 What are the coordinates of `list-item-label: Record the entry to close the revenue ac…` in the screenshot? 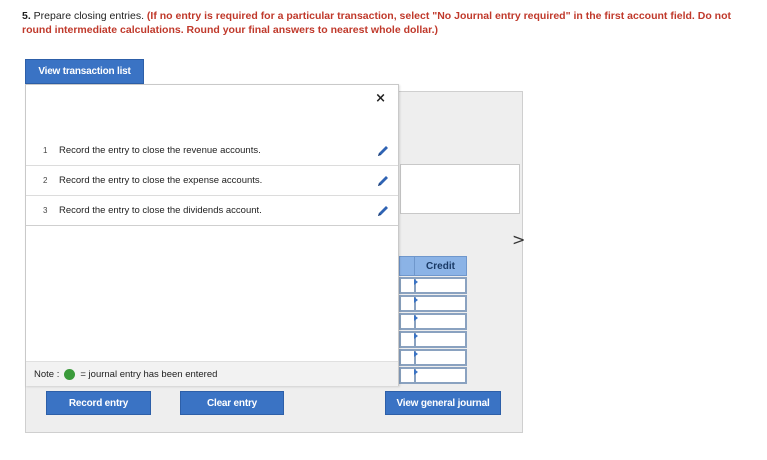 It's located at (160, 150).